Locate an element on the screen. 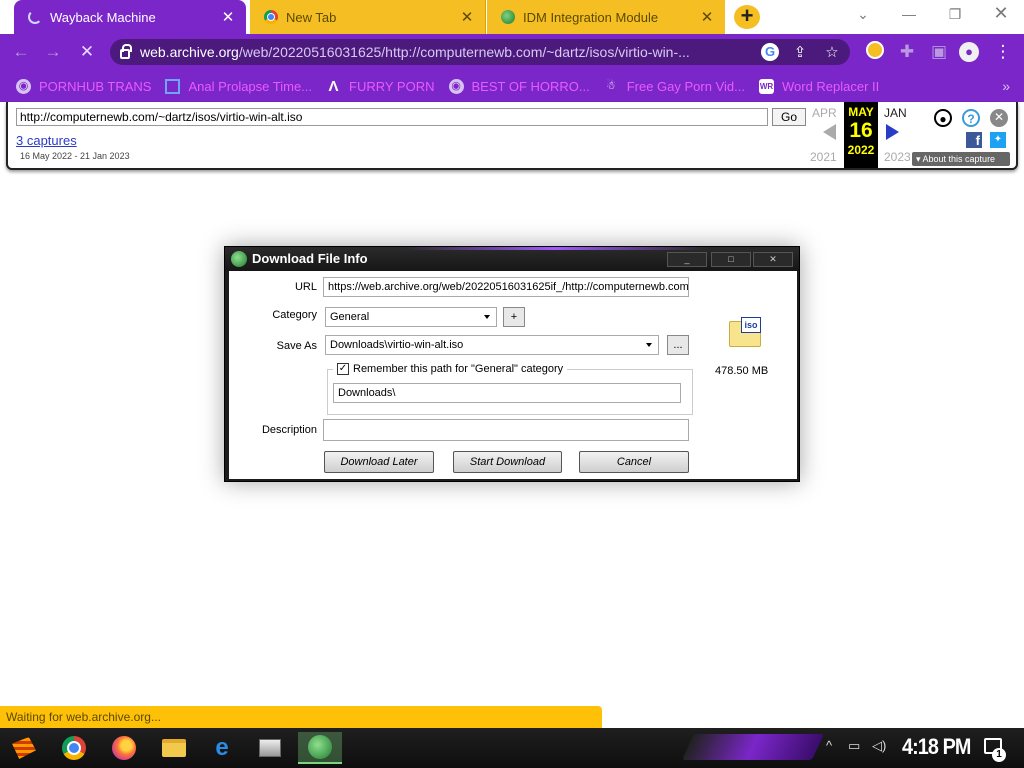  taskbar-firefox is located at coordinates (124, 748).